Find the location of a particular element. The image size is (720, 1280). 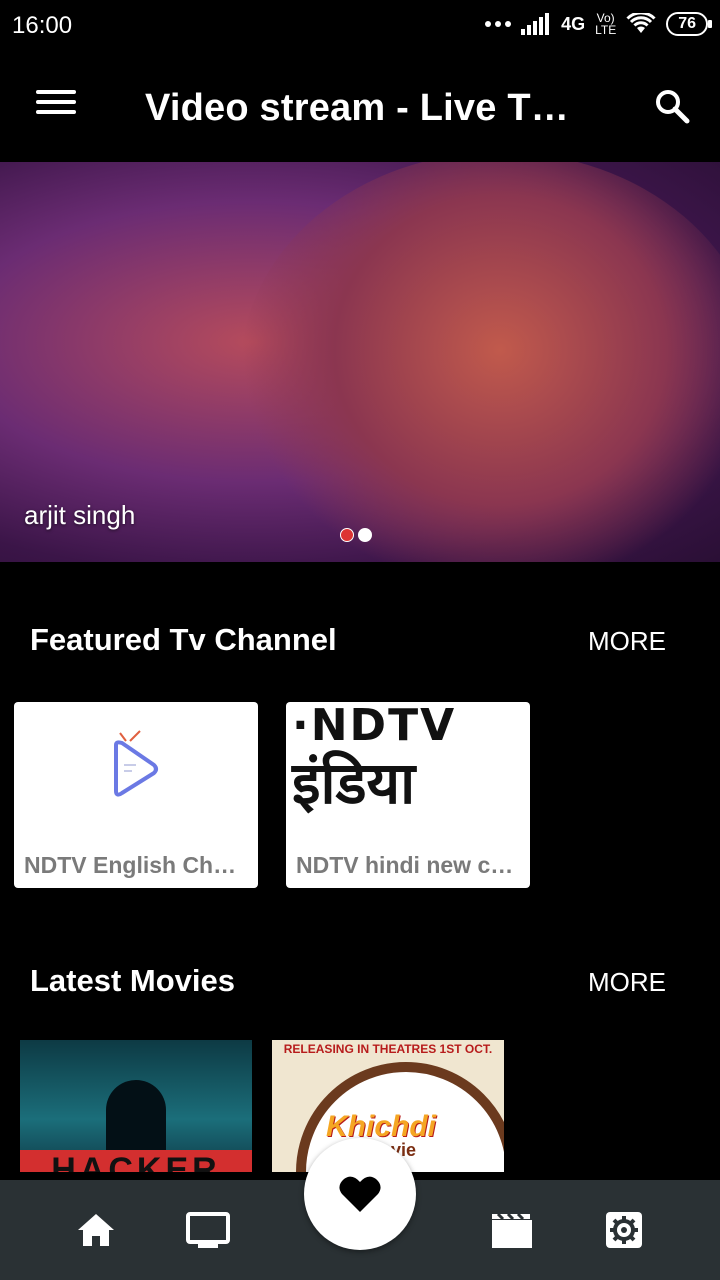

featured-section-title: Featured Tv Channel is located at coordinates (183, 639).